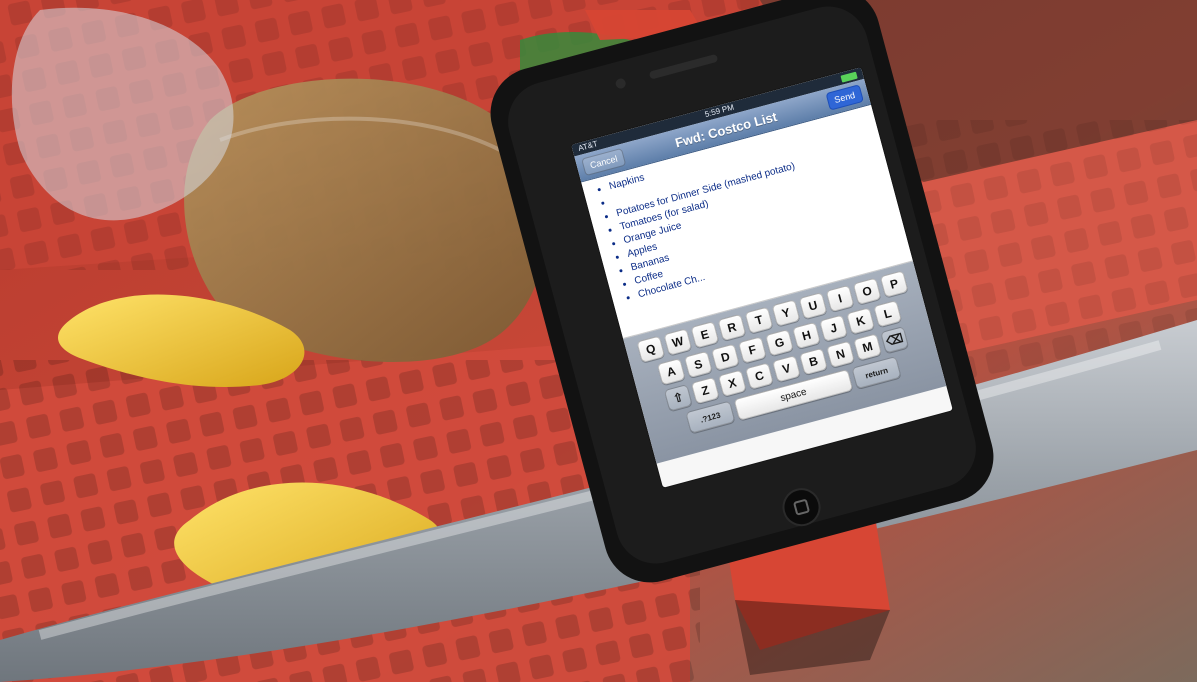 The image size is (1197, 682). What do you see at coordinates (834, 328) in the screenshot?
I see `key-j: J` at bounding box center [834, 328].